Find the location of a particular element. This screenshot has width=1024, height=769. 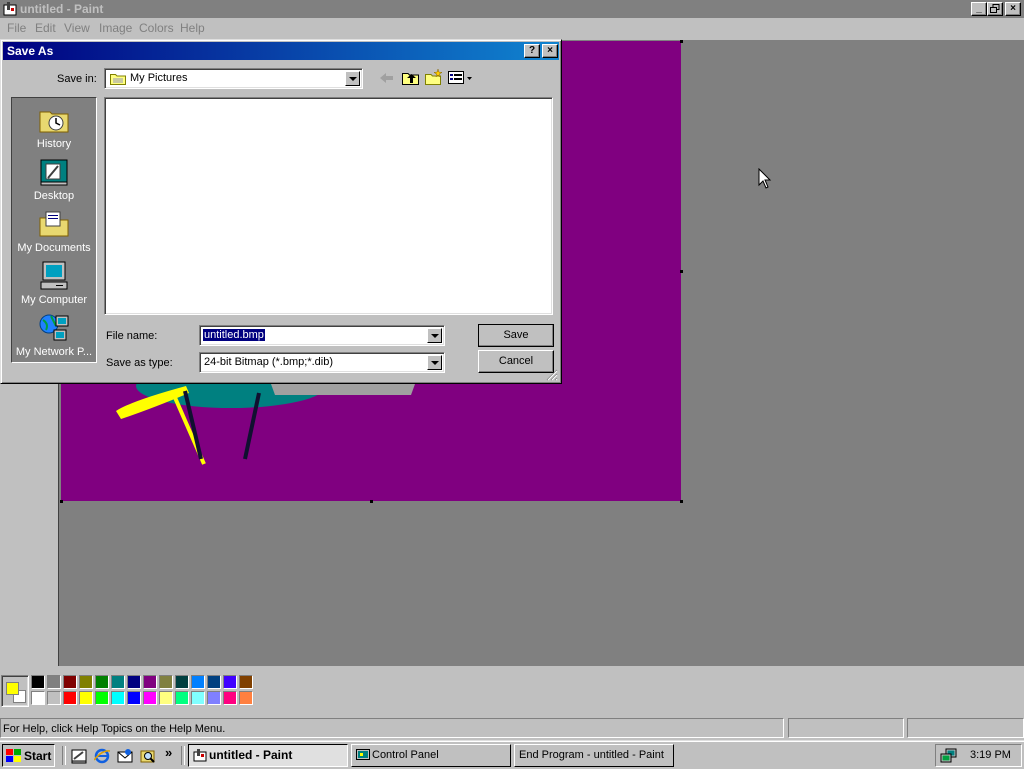

my-computer-icon is located at coordinates (54, 276).